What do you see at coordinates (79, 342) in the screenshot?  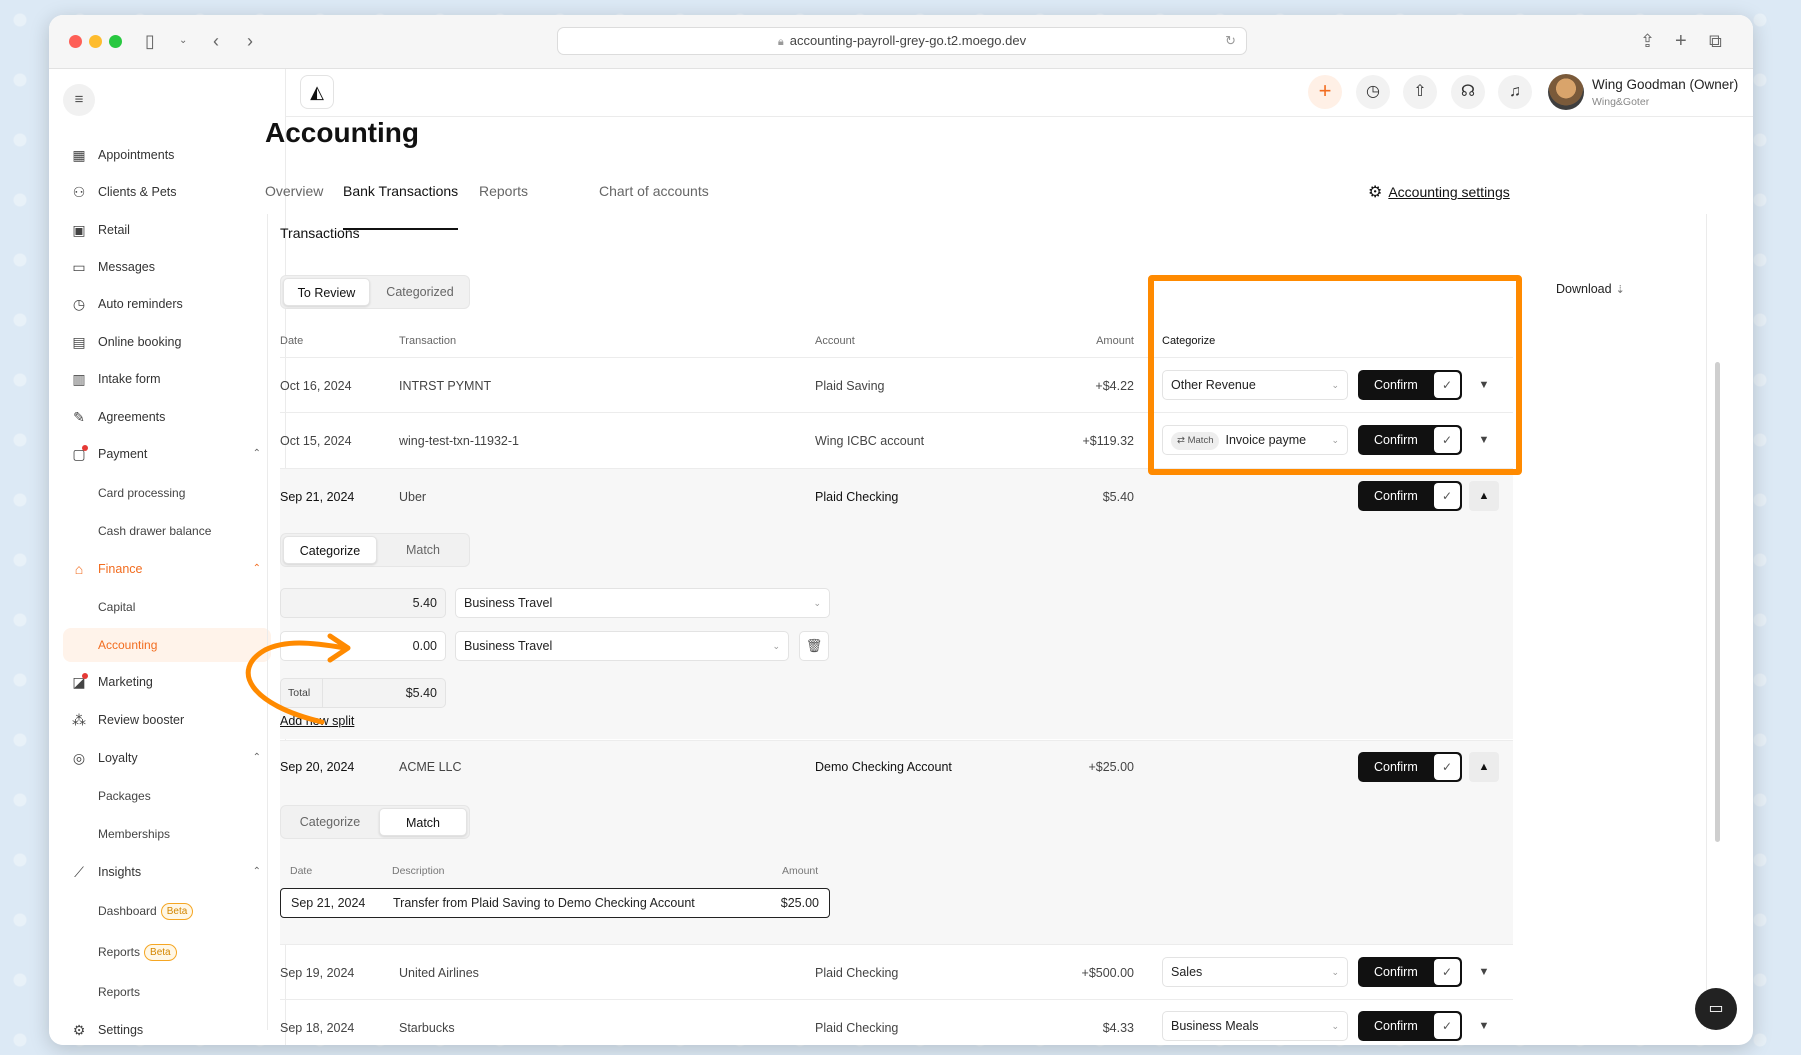 I see `booking-icon: ▤` at bounding box center [79, 342].